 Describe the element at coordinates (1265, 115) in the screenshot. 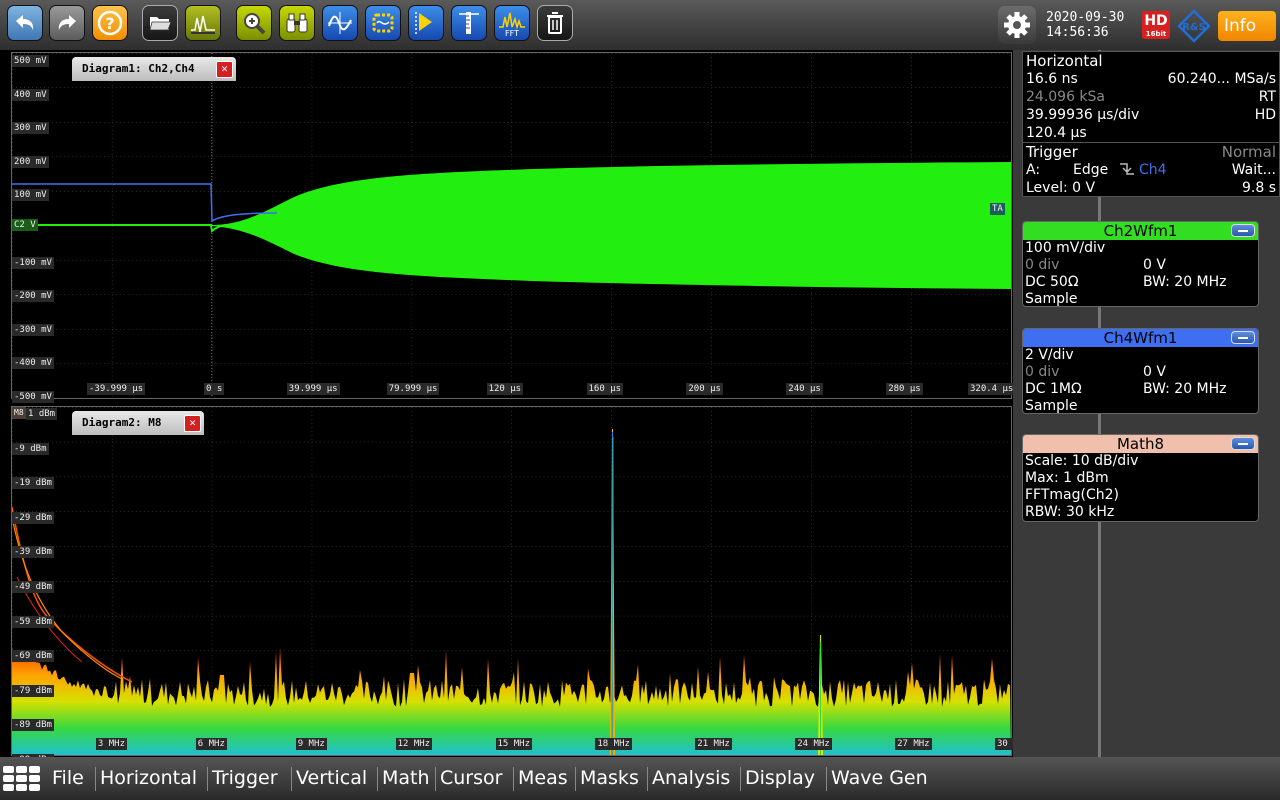

I see `hd-mode: HD` at that location.